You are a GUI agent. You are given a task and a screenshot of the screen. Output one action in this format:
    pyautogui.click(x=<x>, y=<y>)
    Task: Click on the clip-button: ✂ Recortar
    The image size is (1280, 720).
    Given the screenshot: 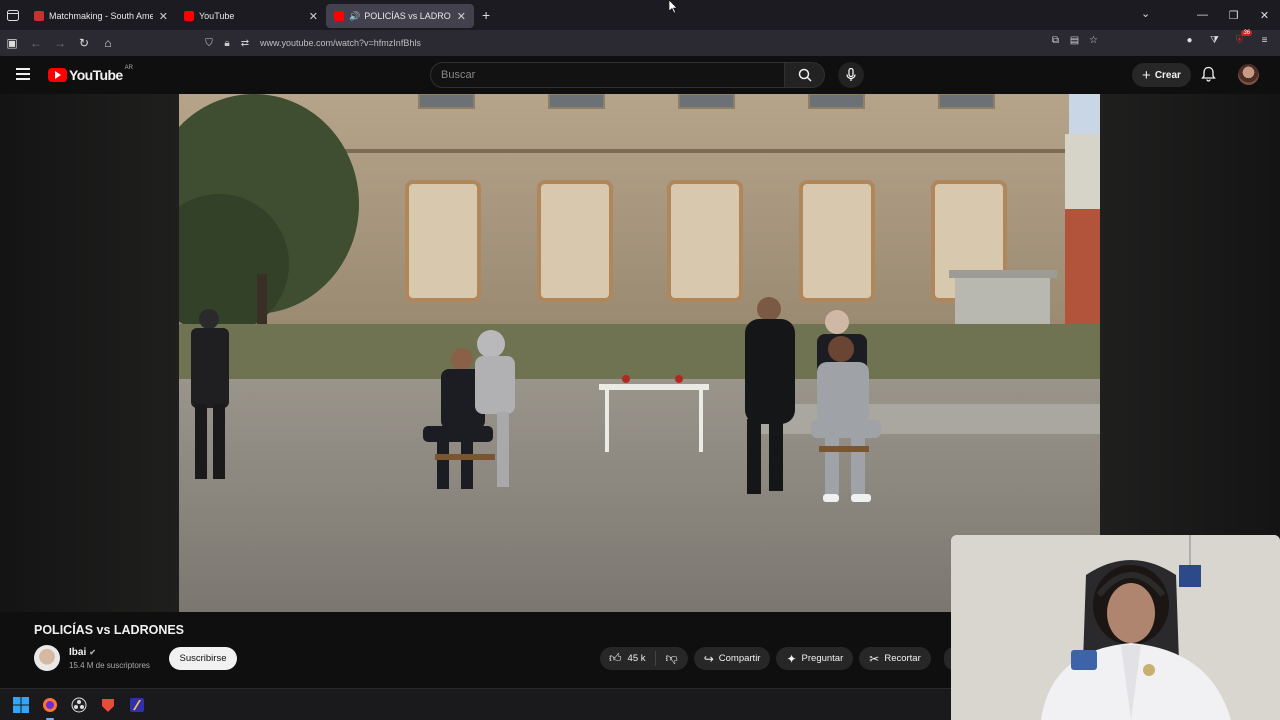 What is the action you would take?
    pyautogui.click(x=895, y=658)
    